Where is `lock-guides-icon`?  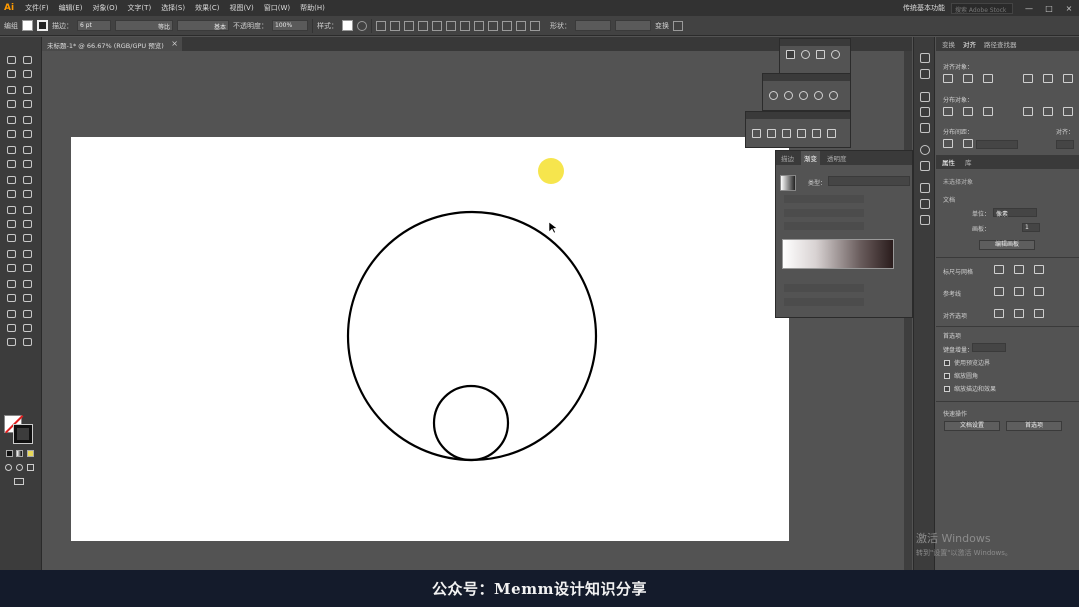
lock-guides-icon is located at coordinates (1019, 291).